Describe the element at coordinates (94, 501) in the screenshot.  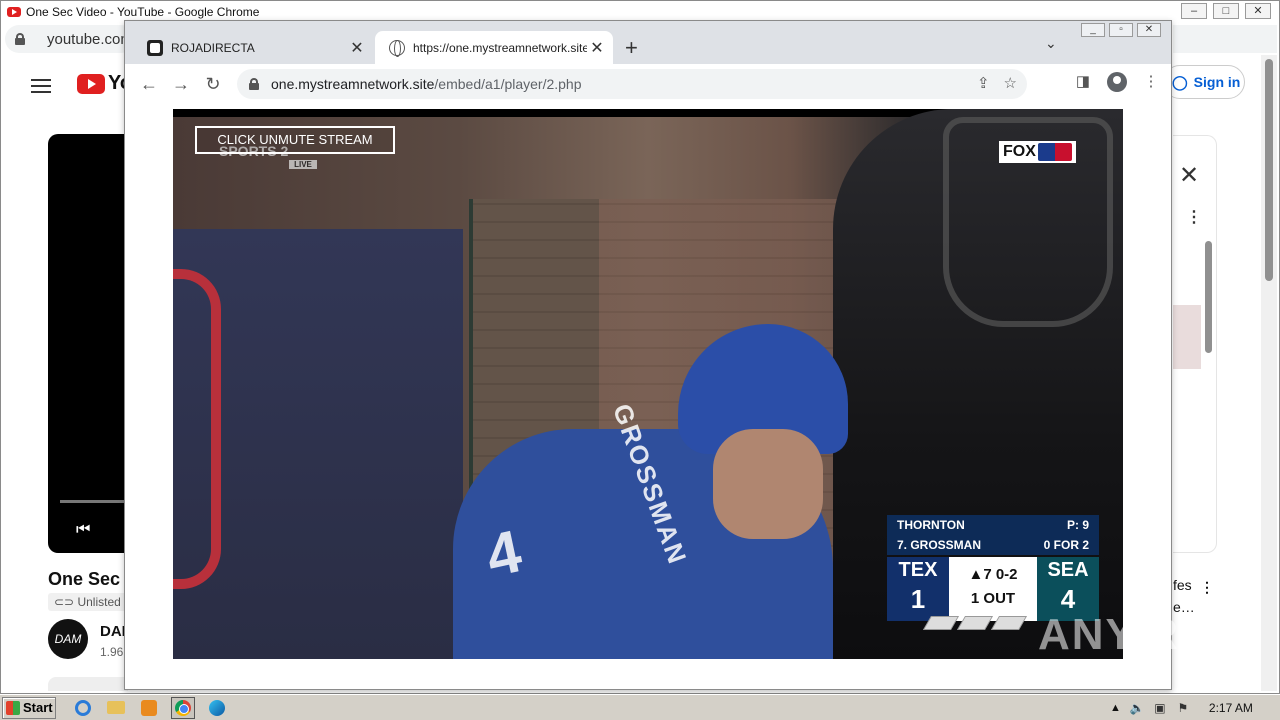
I see `video-progress-bar` at that location.